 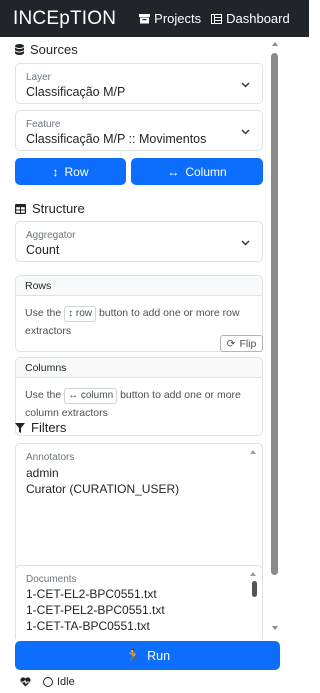 I want to click on refresh-icon: ⟳, so click(x=231, y=343).